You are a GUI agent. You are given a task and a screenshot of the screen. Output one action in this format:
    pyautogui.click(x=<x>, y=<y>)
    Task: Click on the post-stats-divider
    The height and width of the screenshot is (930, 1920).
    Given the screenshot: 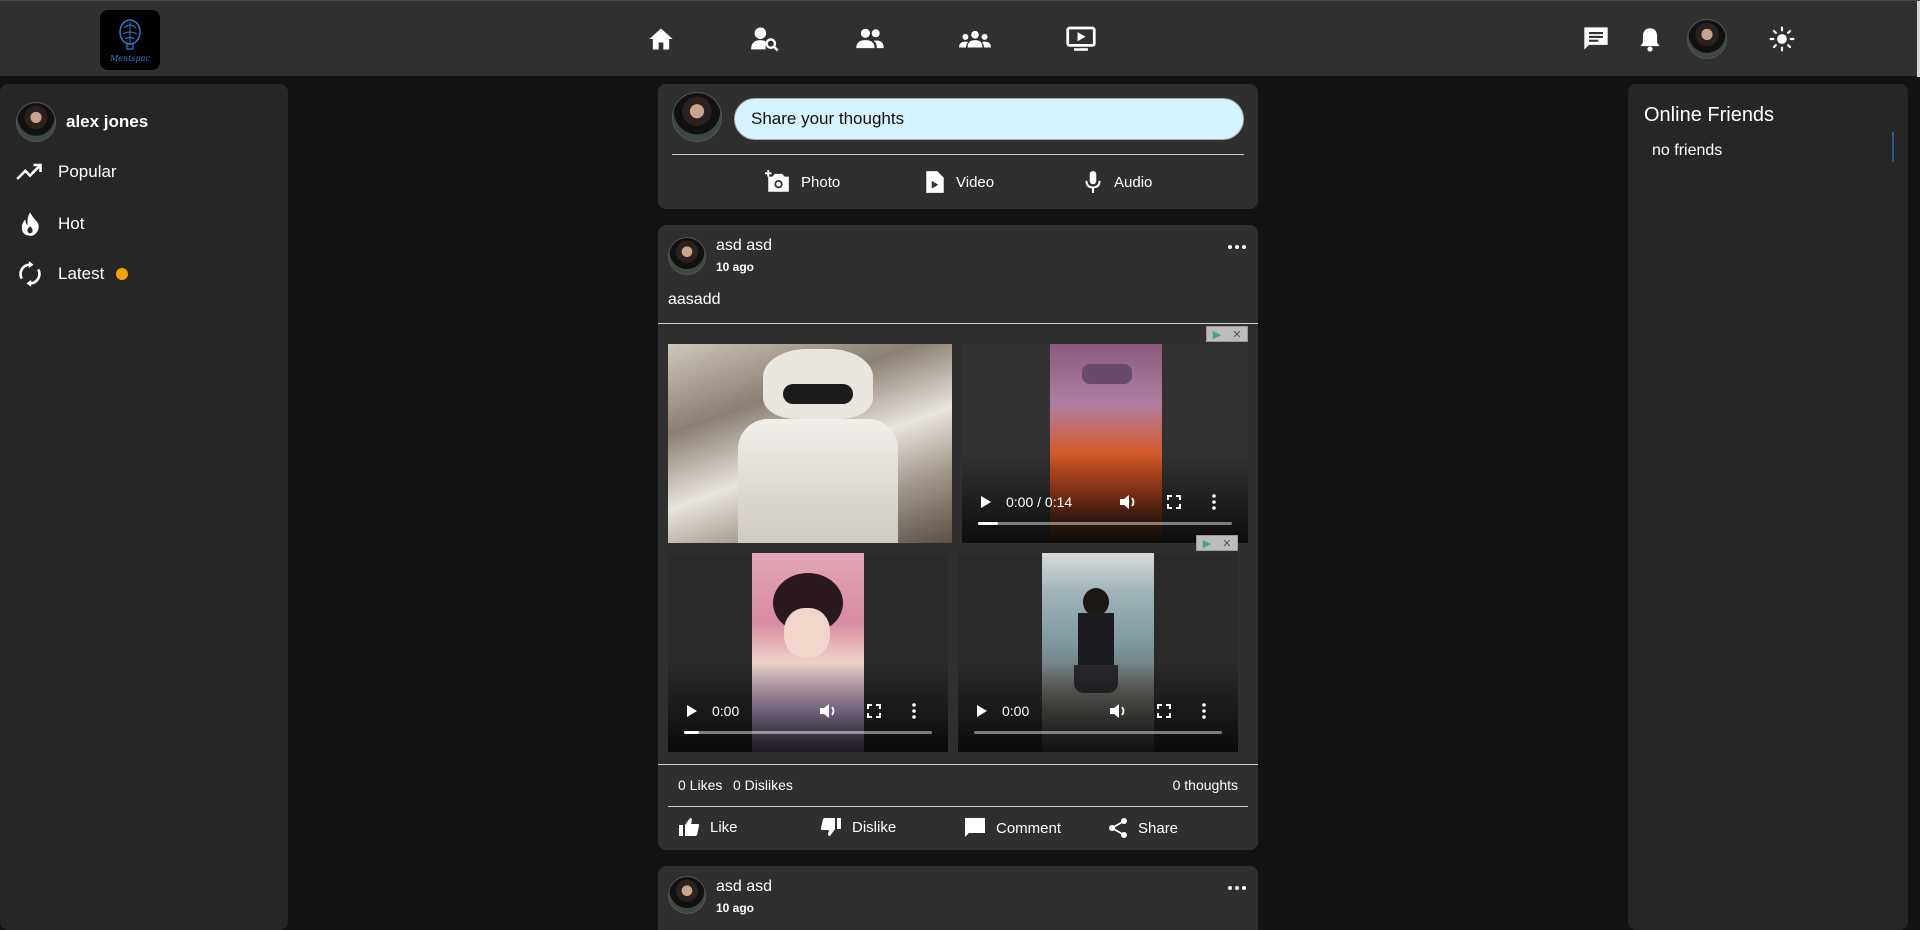 What is the action you would take?
    pyautogui.click(x=958, y=764)
    